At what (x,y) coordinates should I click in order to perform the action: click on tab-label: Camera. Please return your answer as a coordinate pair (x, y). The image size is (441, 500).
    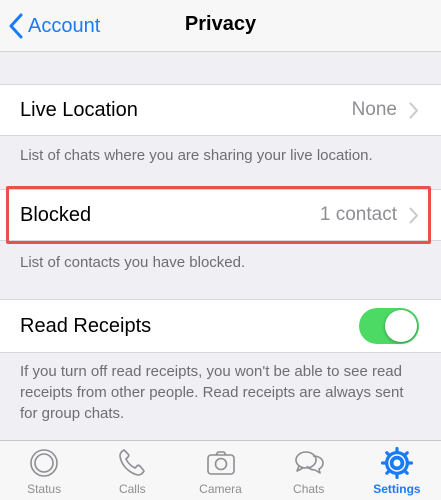
    Looking at the image, I should click on (220, 489).